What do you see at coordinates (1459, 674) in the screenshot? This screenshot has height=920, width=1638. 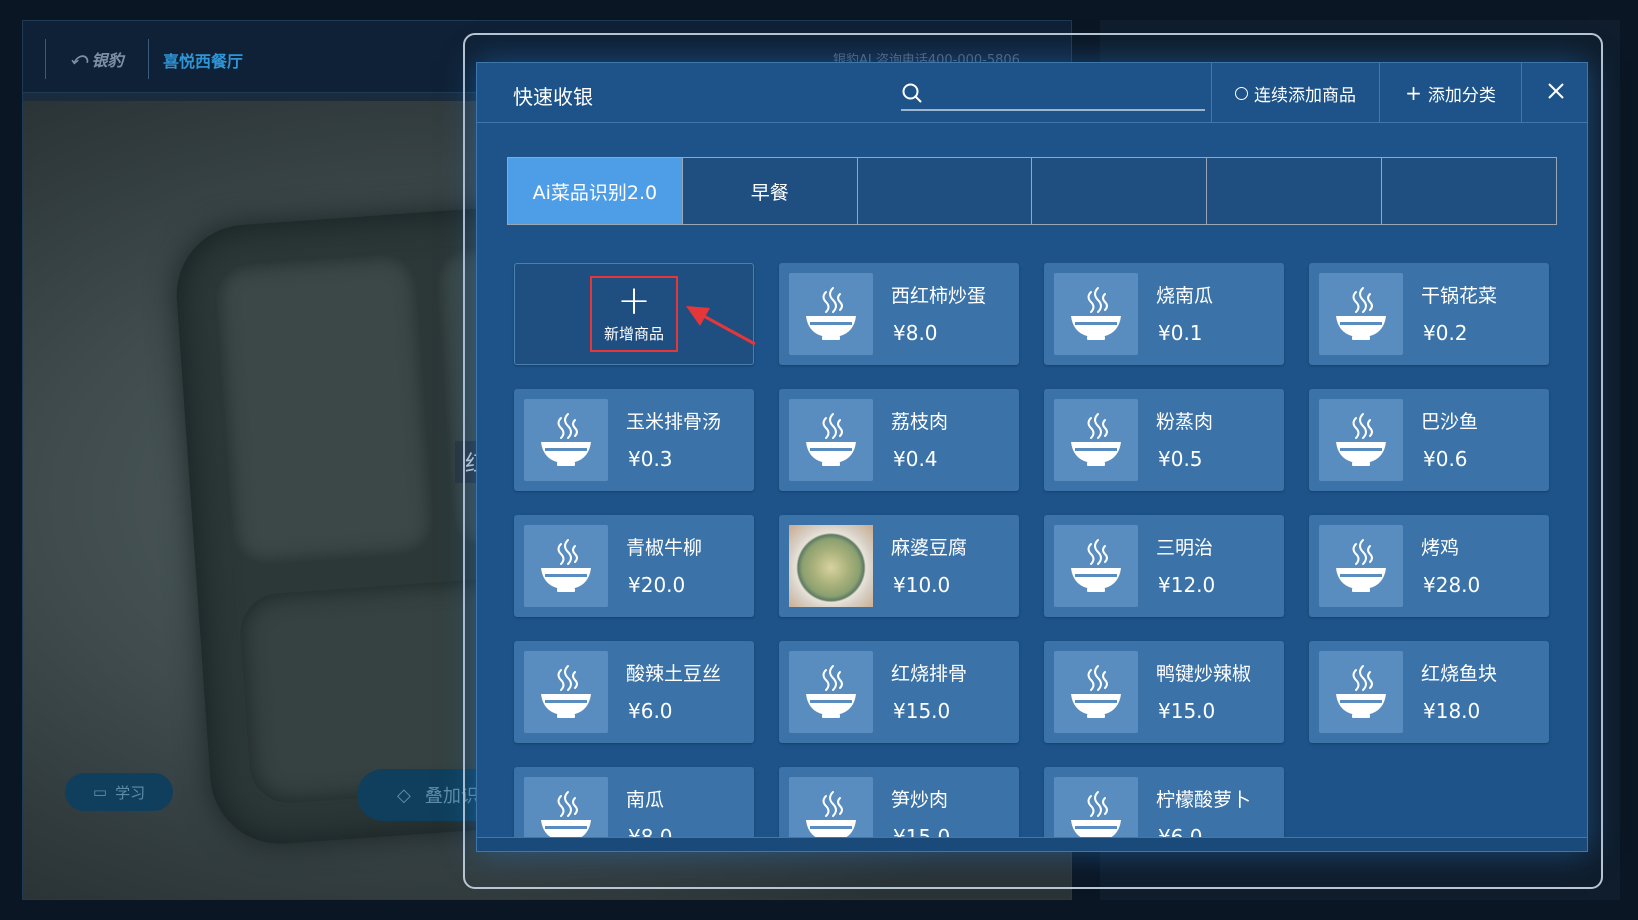 I see `product-name: 红烧鱼块` at bounding box center [1459, 674].